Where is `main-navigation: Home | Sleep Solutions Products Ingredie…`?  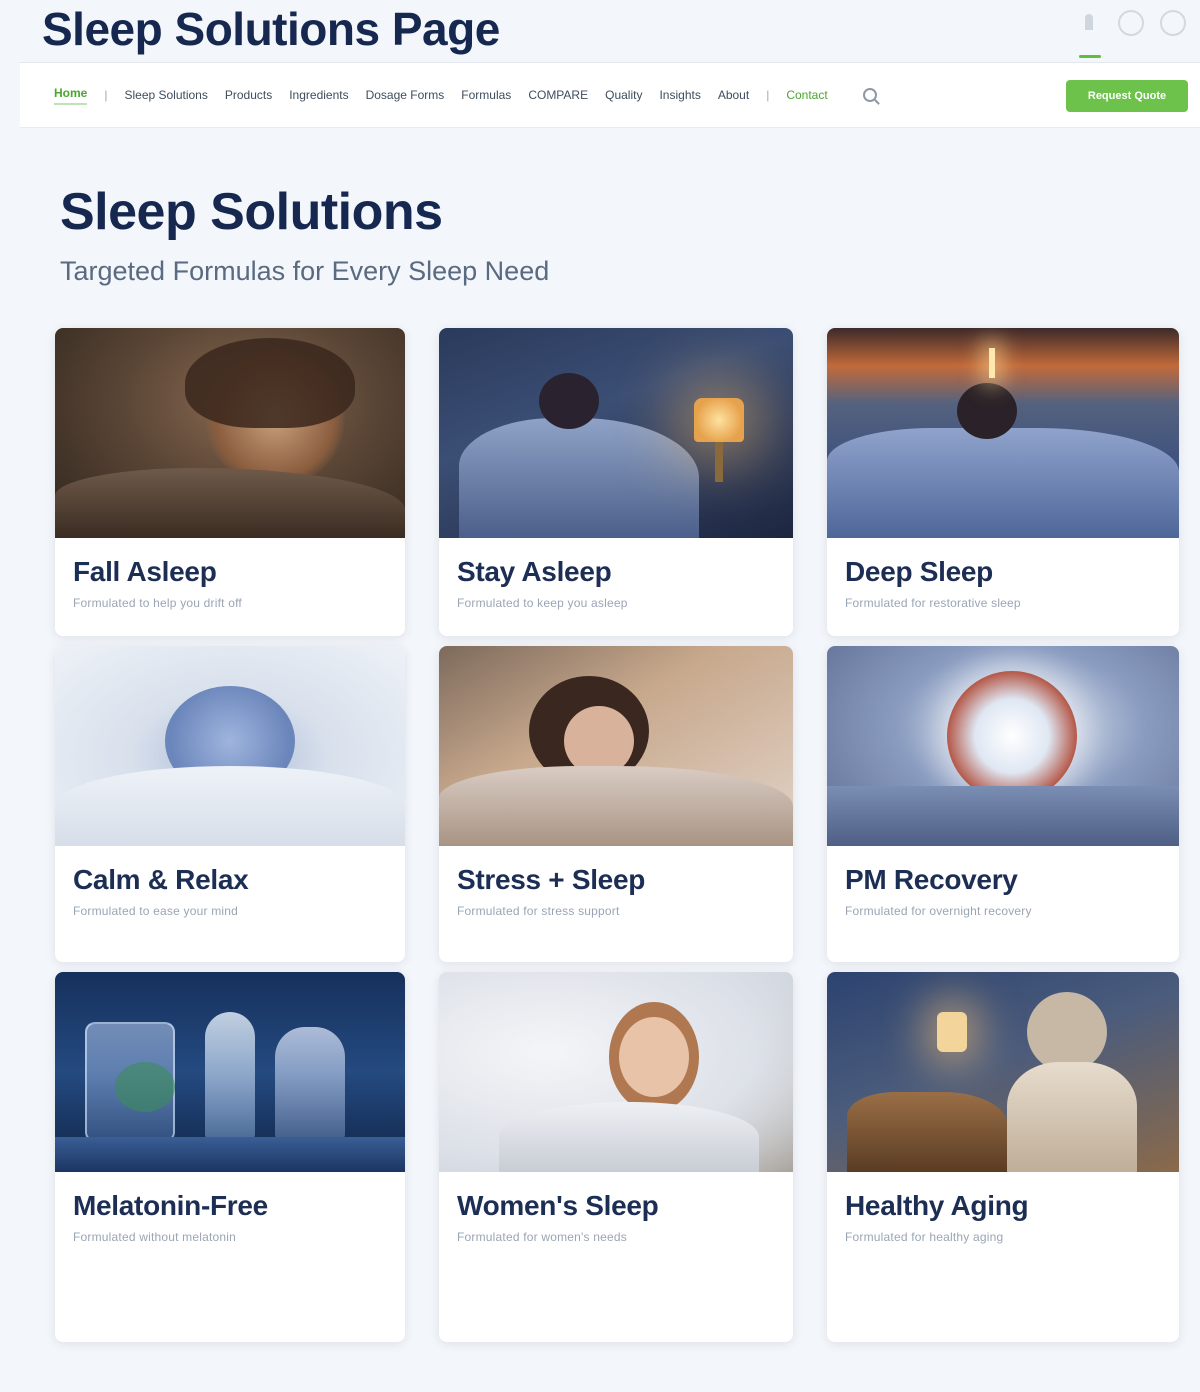
main-navigation: Home | Sleep Solutions Products Ingredie… is located at coordinates (610, 95).